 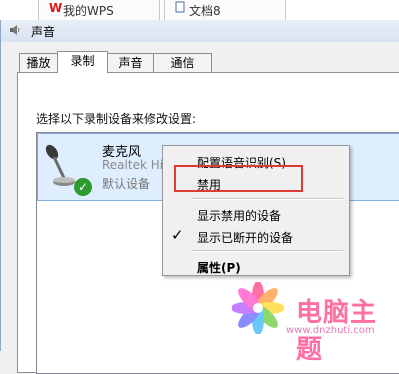 What do you see at coordinates (330, 330) in the screenshot?
I see `watermark-url: www.dnzhuti.com` at bounding box center [330, 330].